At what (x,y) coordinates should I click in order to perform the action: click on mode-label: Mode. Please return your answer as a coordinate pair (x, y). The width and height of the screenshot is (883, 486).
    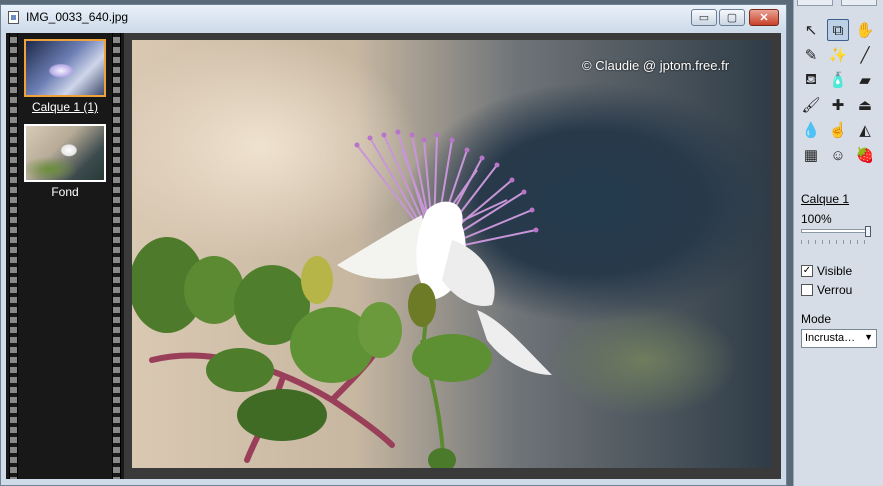
    Looking at the image, I should click on (816, 319).